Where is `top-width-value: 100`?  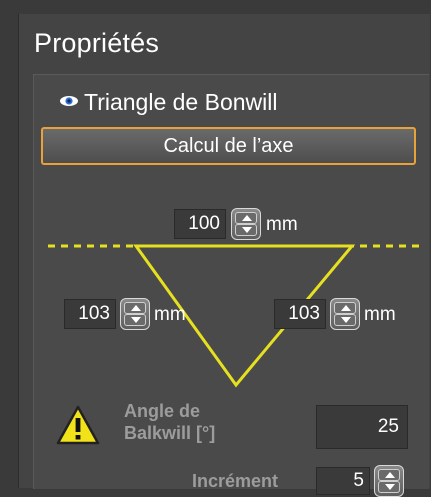 top-width-value: 100 is located at coordinates (204, 223).